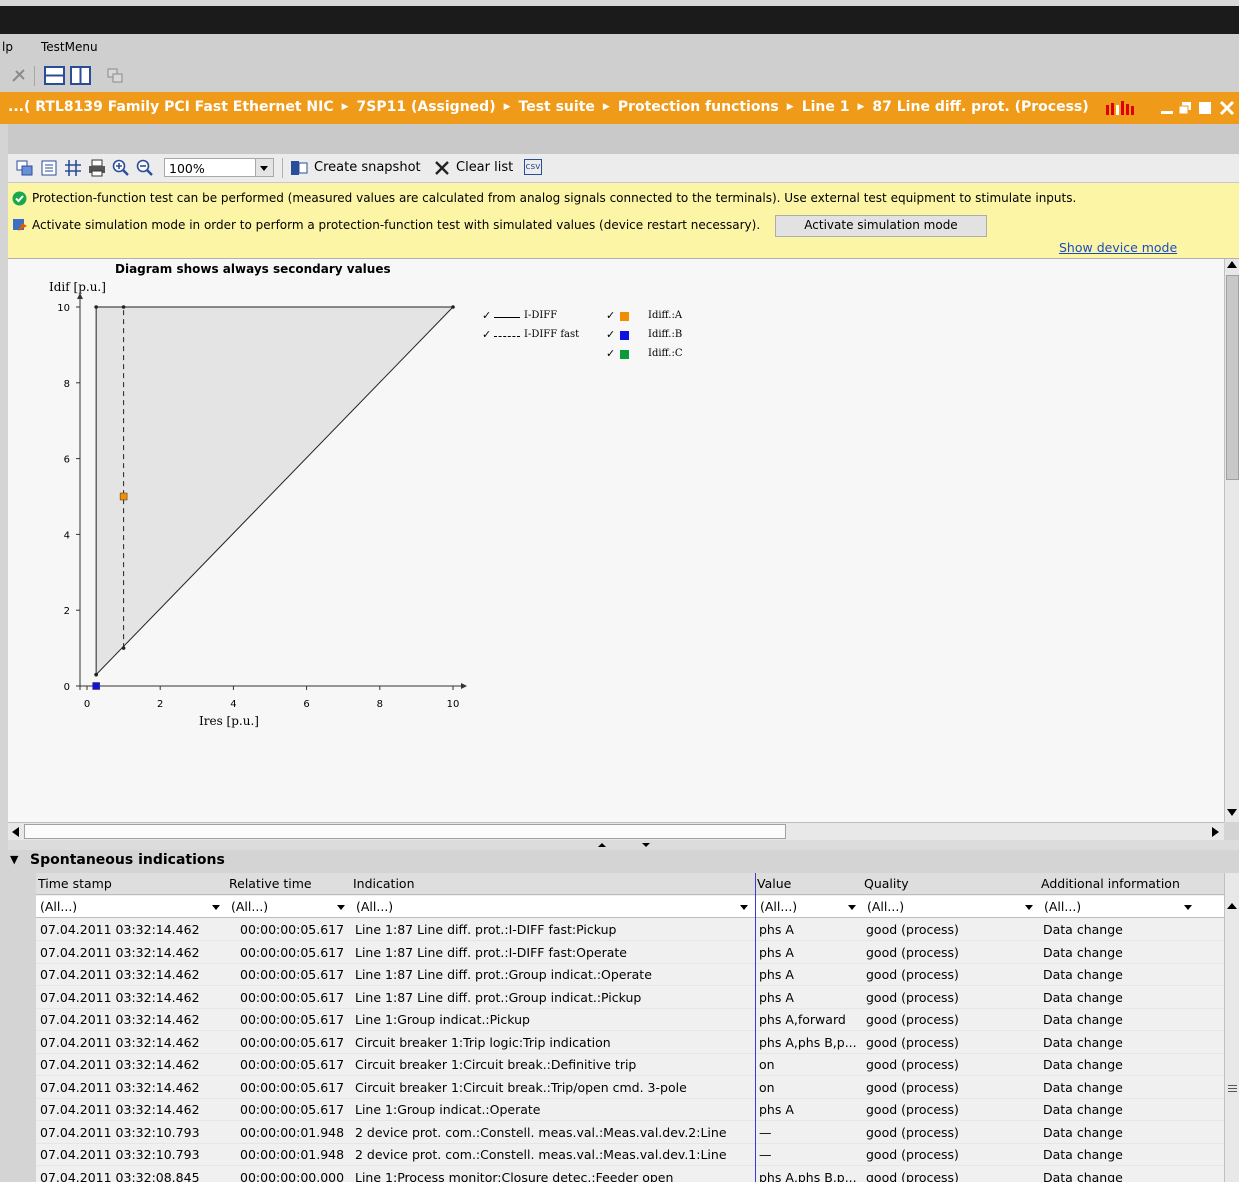  Describe the element at coordinates (1120, 108) in the screenshot. I see `online-status-icon` at that location.